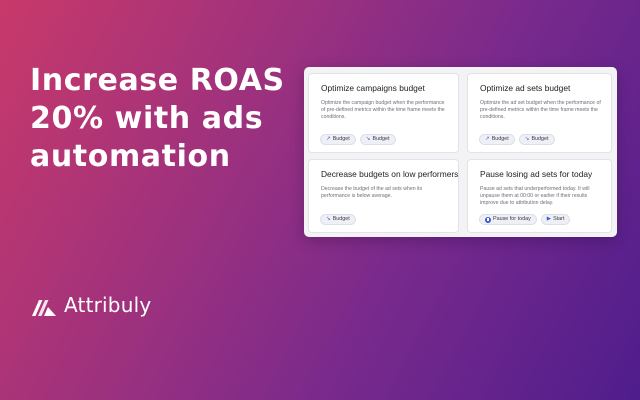 The width and height of the screenshot is (640, 400). I want to click on rule-card-title: Decrease budgets on low performers, so click(390, 174).